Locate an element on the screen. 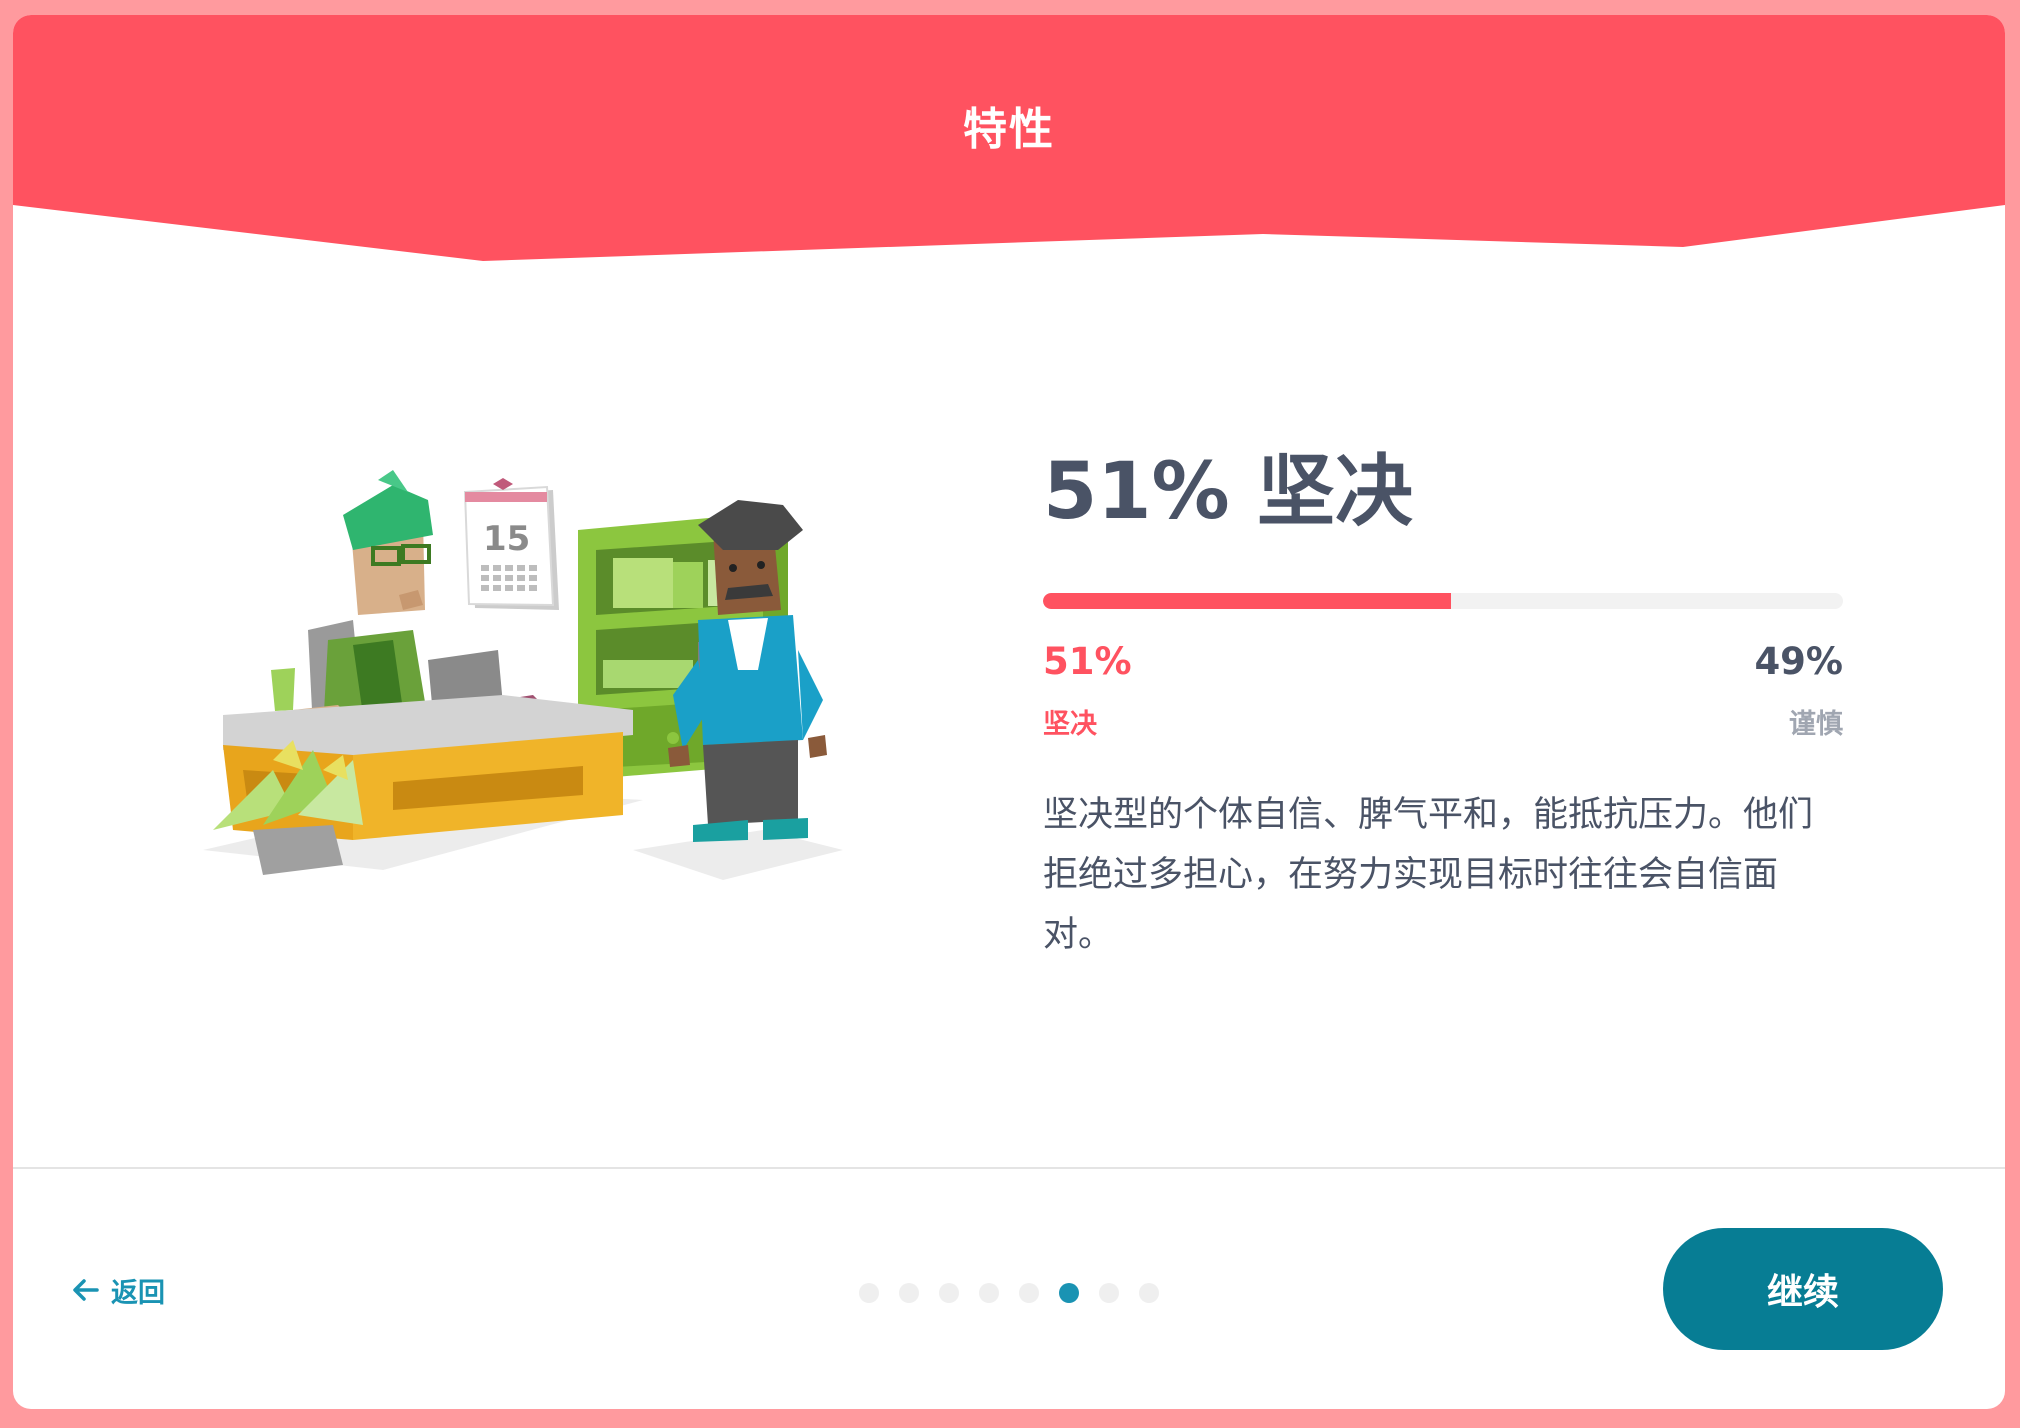 Image resolution: width=2020 pixels, height=1428 pixels. desk is located at coordinates (428, 767).